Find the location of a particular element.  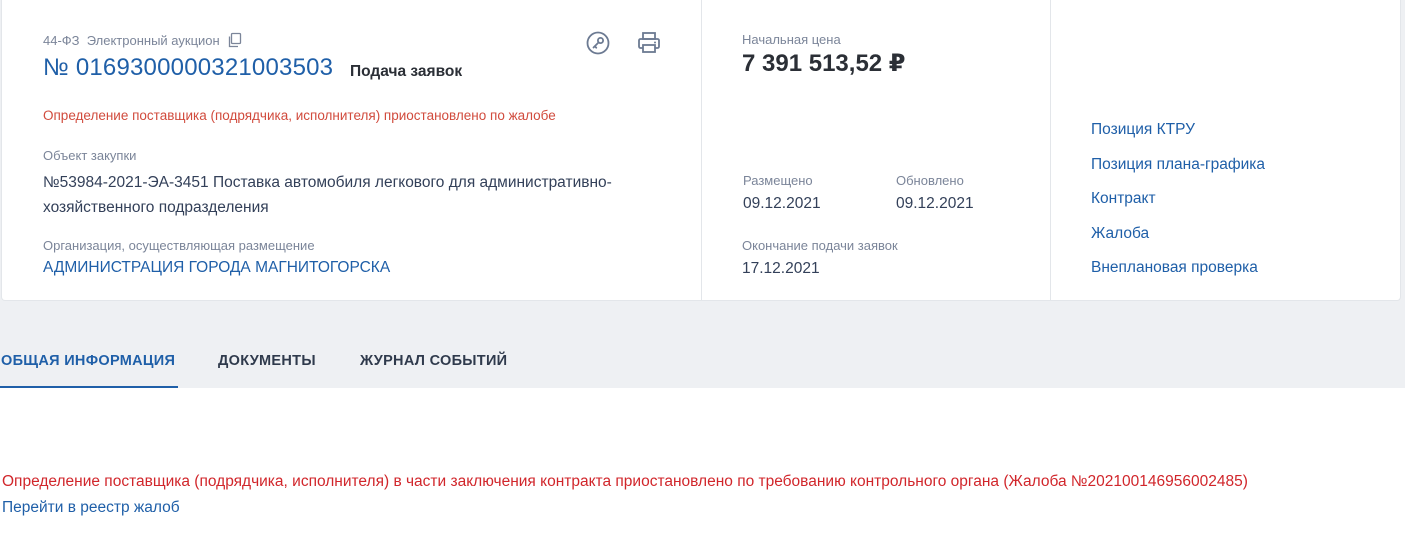

procurement-type: 44-ФЗ Электронный аукцион is located at coordinates (143, 40).